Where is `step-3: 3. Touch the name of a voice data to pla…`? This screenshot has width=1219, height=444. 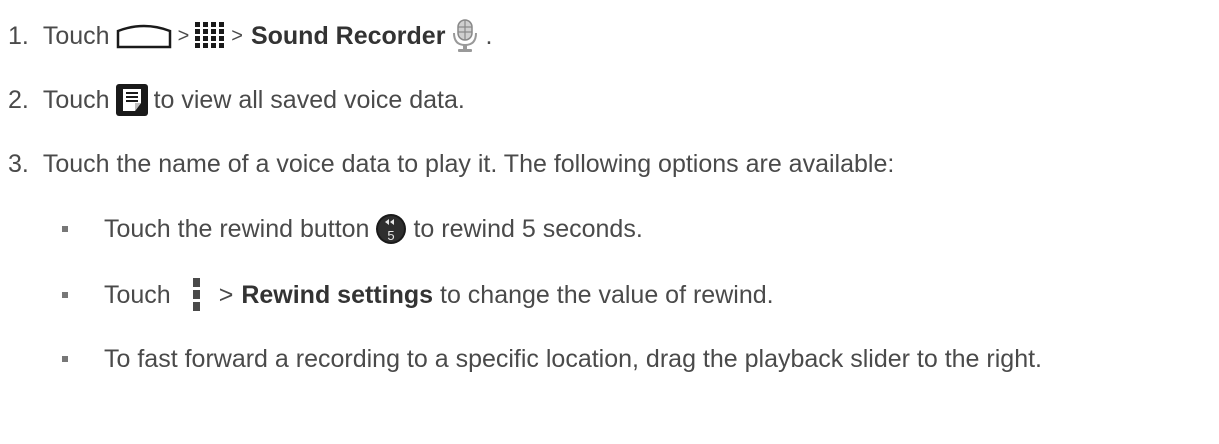 step-3: 3. Touch the name of a voice data to pla… is located at coordinates (451, 164).